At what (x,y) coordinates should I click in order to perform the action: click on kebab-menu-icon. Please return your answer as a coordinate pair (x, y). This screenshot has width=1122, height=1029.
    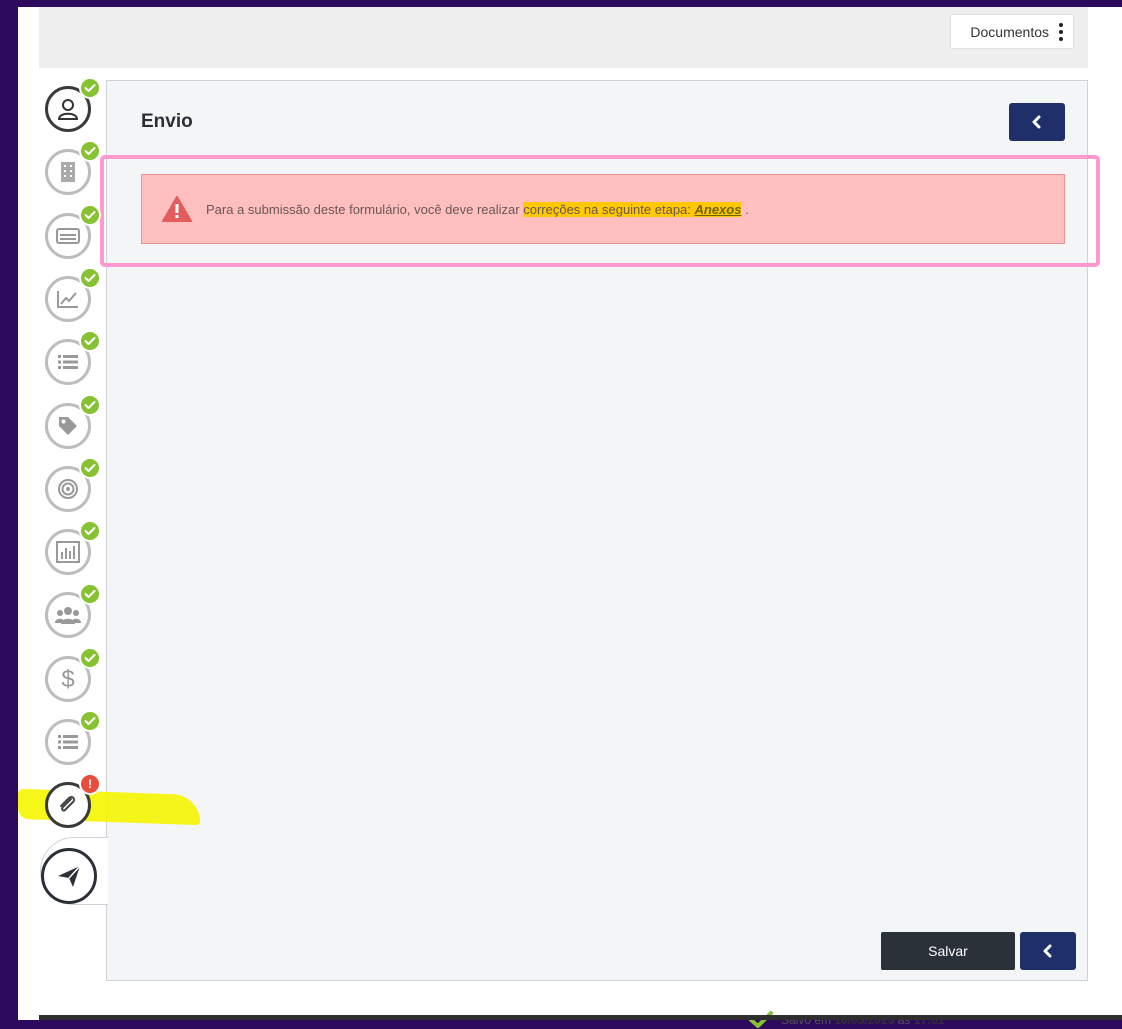
    Looking at the image, I should click on (1061, 31).